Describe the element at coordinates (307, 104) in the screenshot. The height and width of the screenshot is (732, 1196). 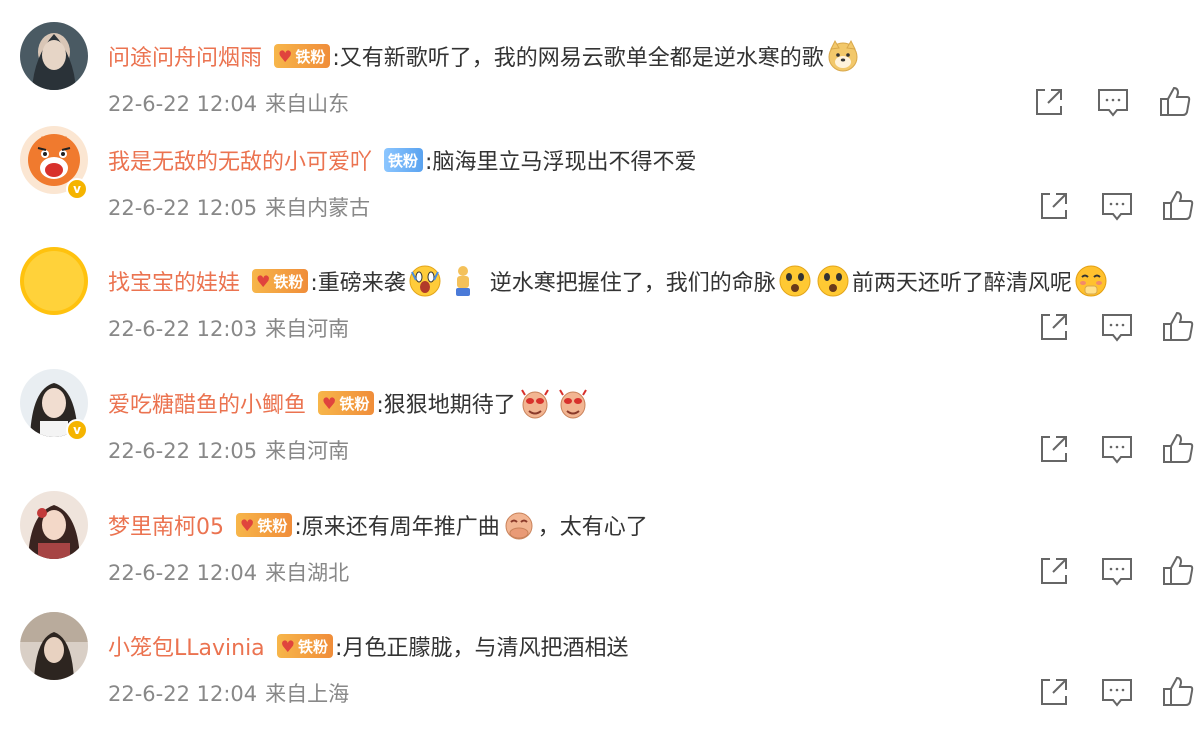
I see `comment-location: 来自山东` at that location.